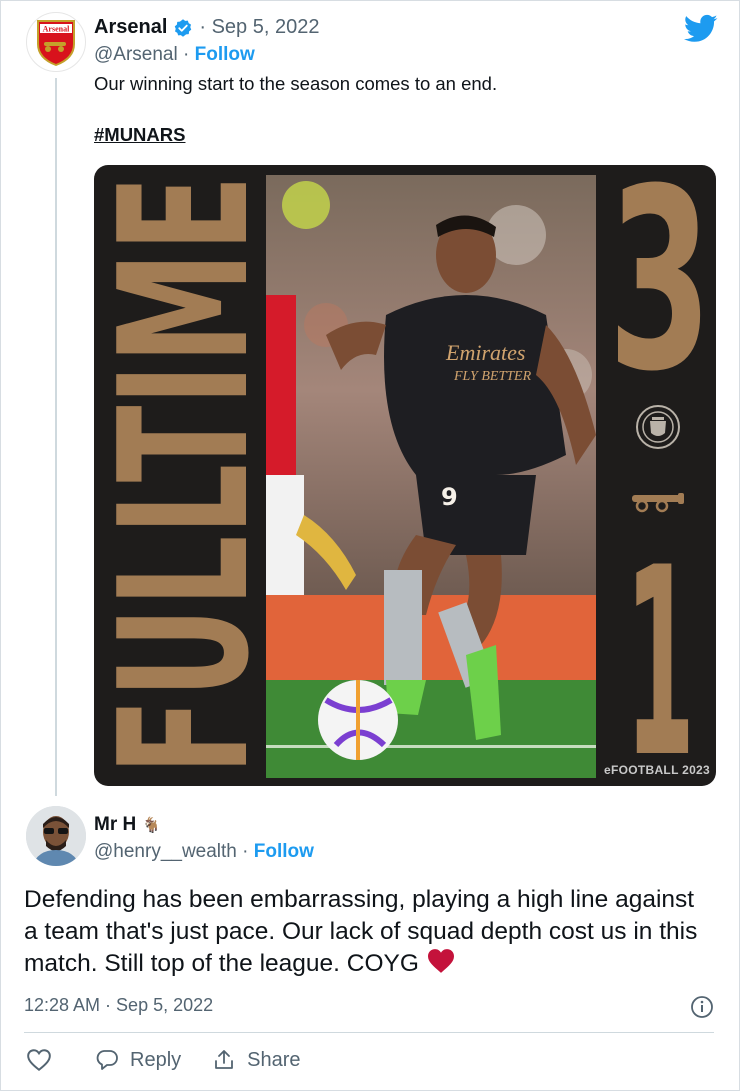 Image resolution: width=740 pixels, height=1091 pixels. I want to click on arsenal-cannon-icon, so click(657, 502).